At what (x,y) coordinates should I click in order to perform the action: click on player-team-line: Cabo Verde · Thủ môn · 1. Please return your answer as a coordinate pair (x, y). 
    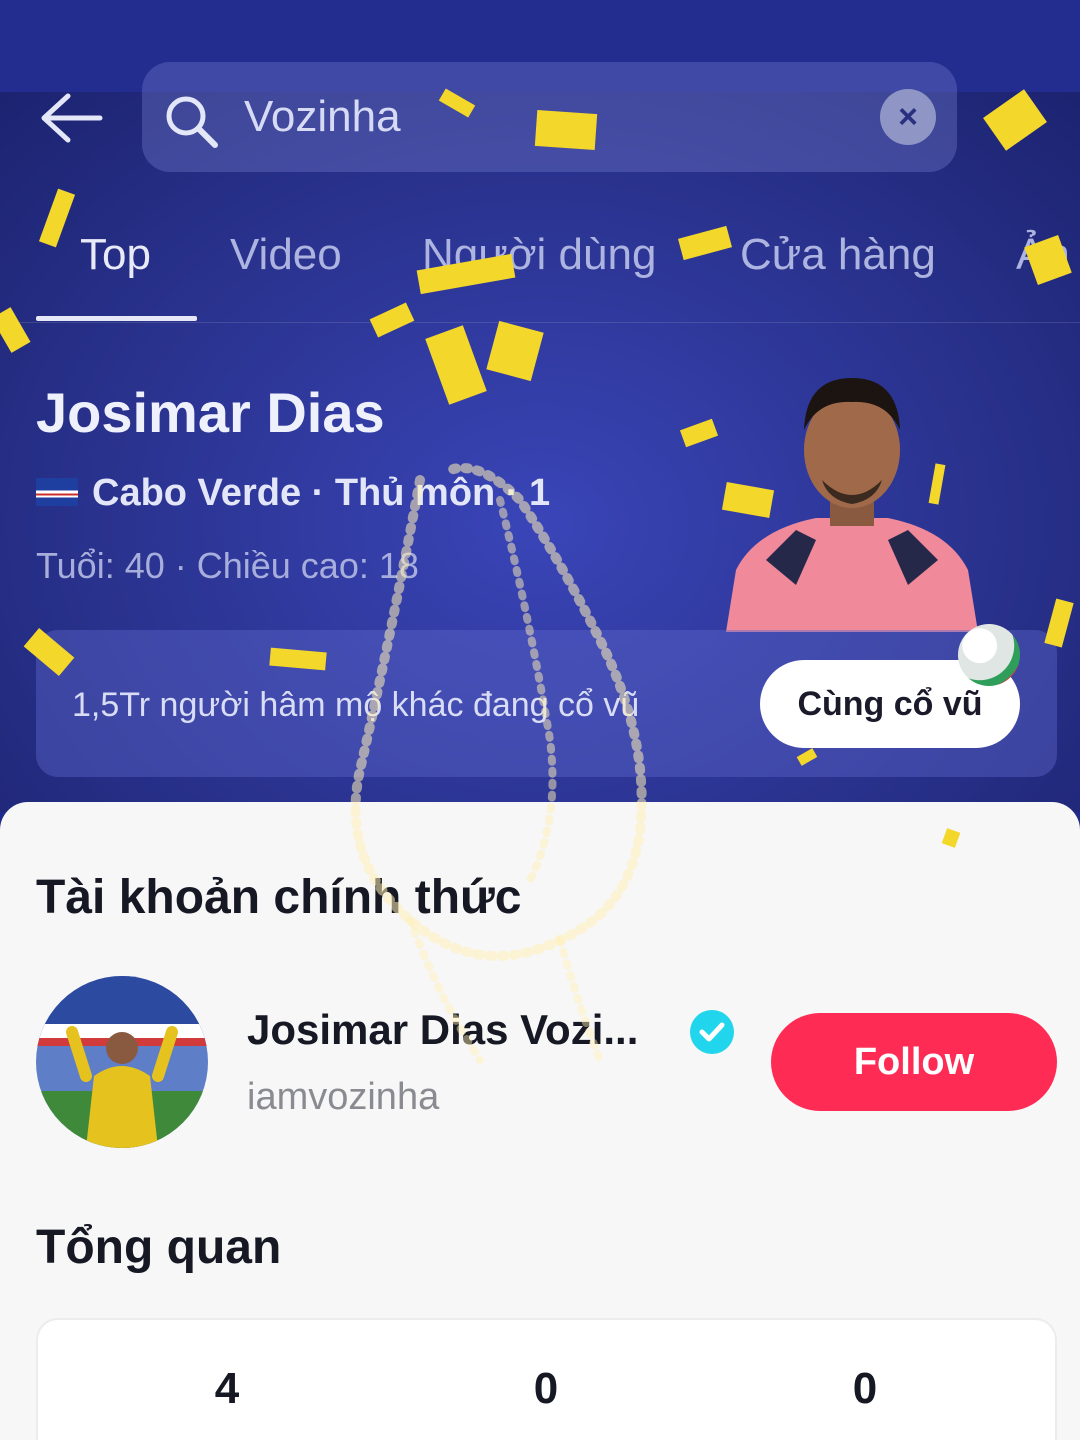
    Looking at the image, I should click on (321, 493).